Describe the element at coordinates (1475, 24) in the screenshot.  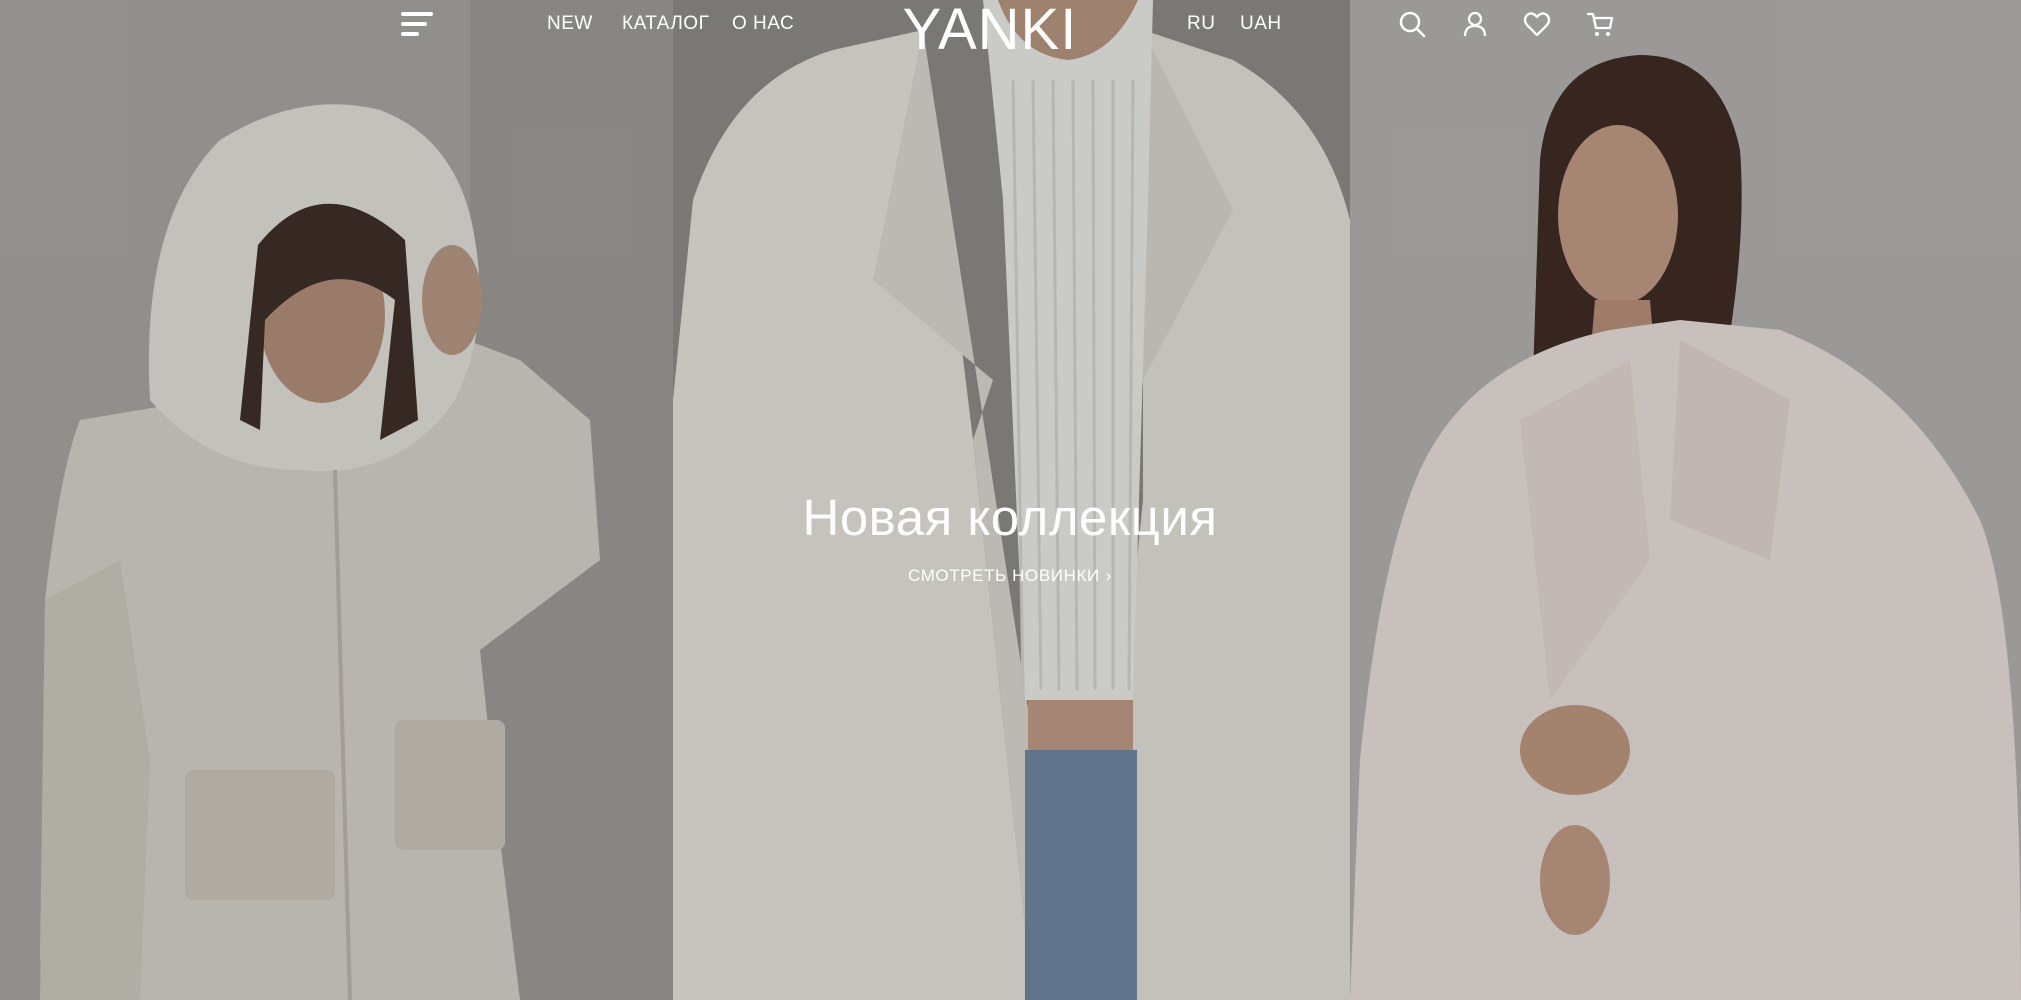
I see `user-icon` at that location.